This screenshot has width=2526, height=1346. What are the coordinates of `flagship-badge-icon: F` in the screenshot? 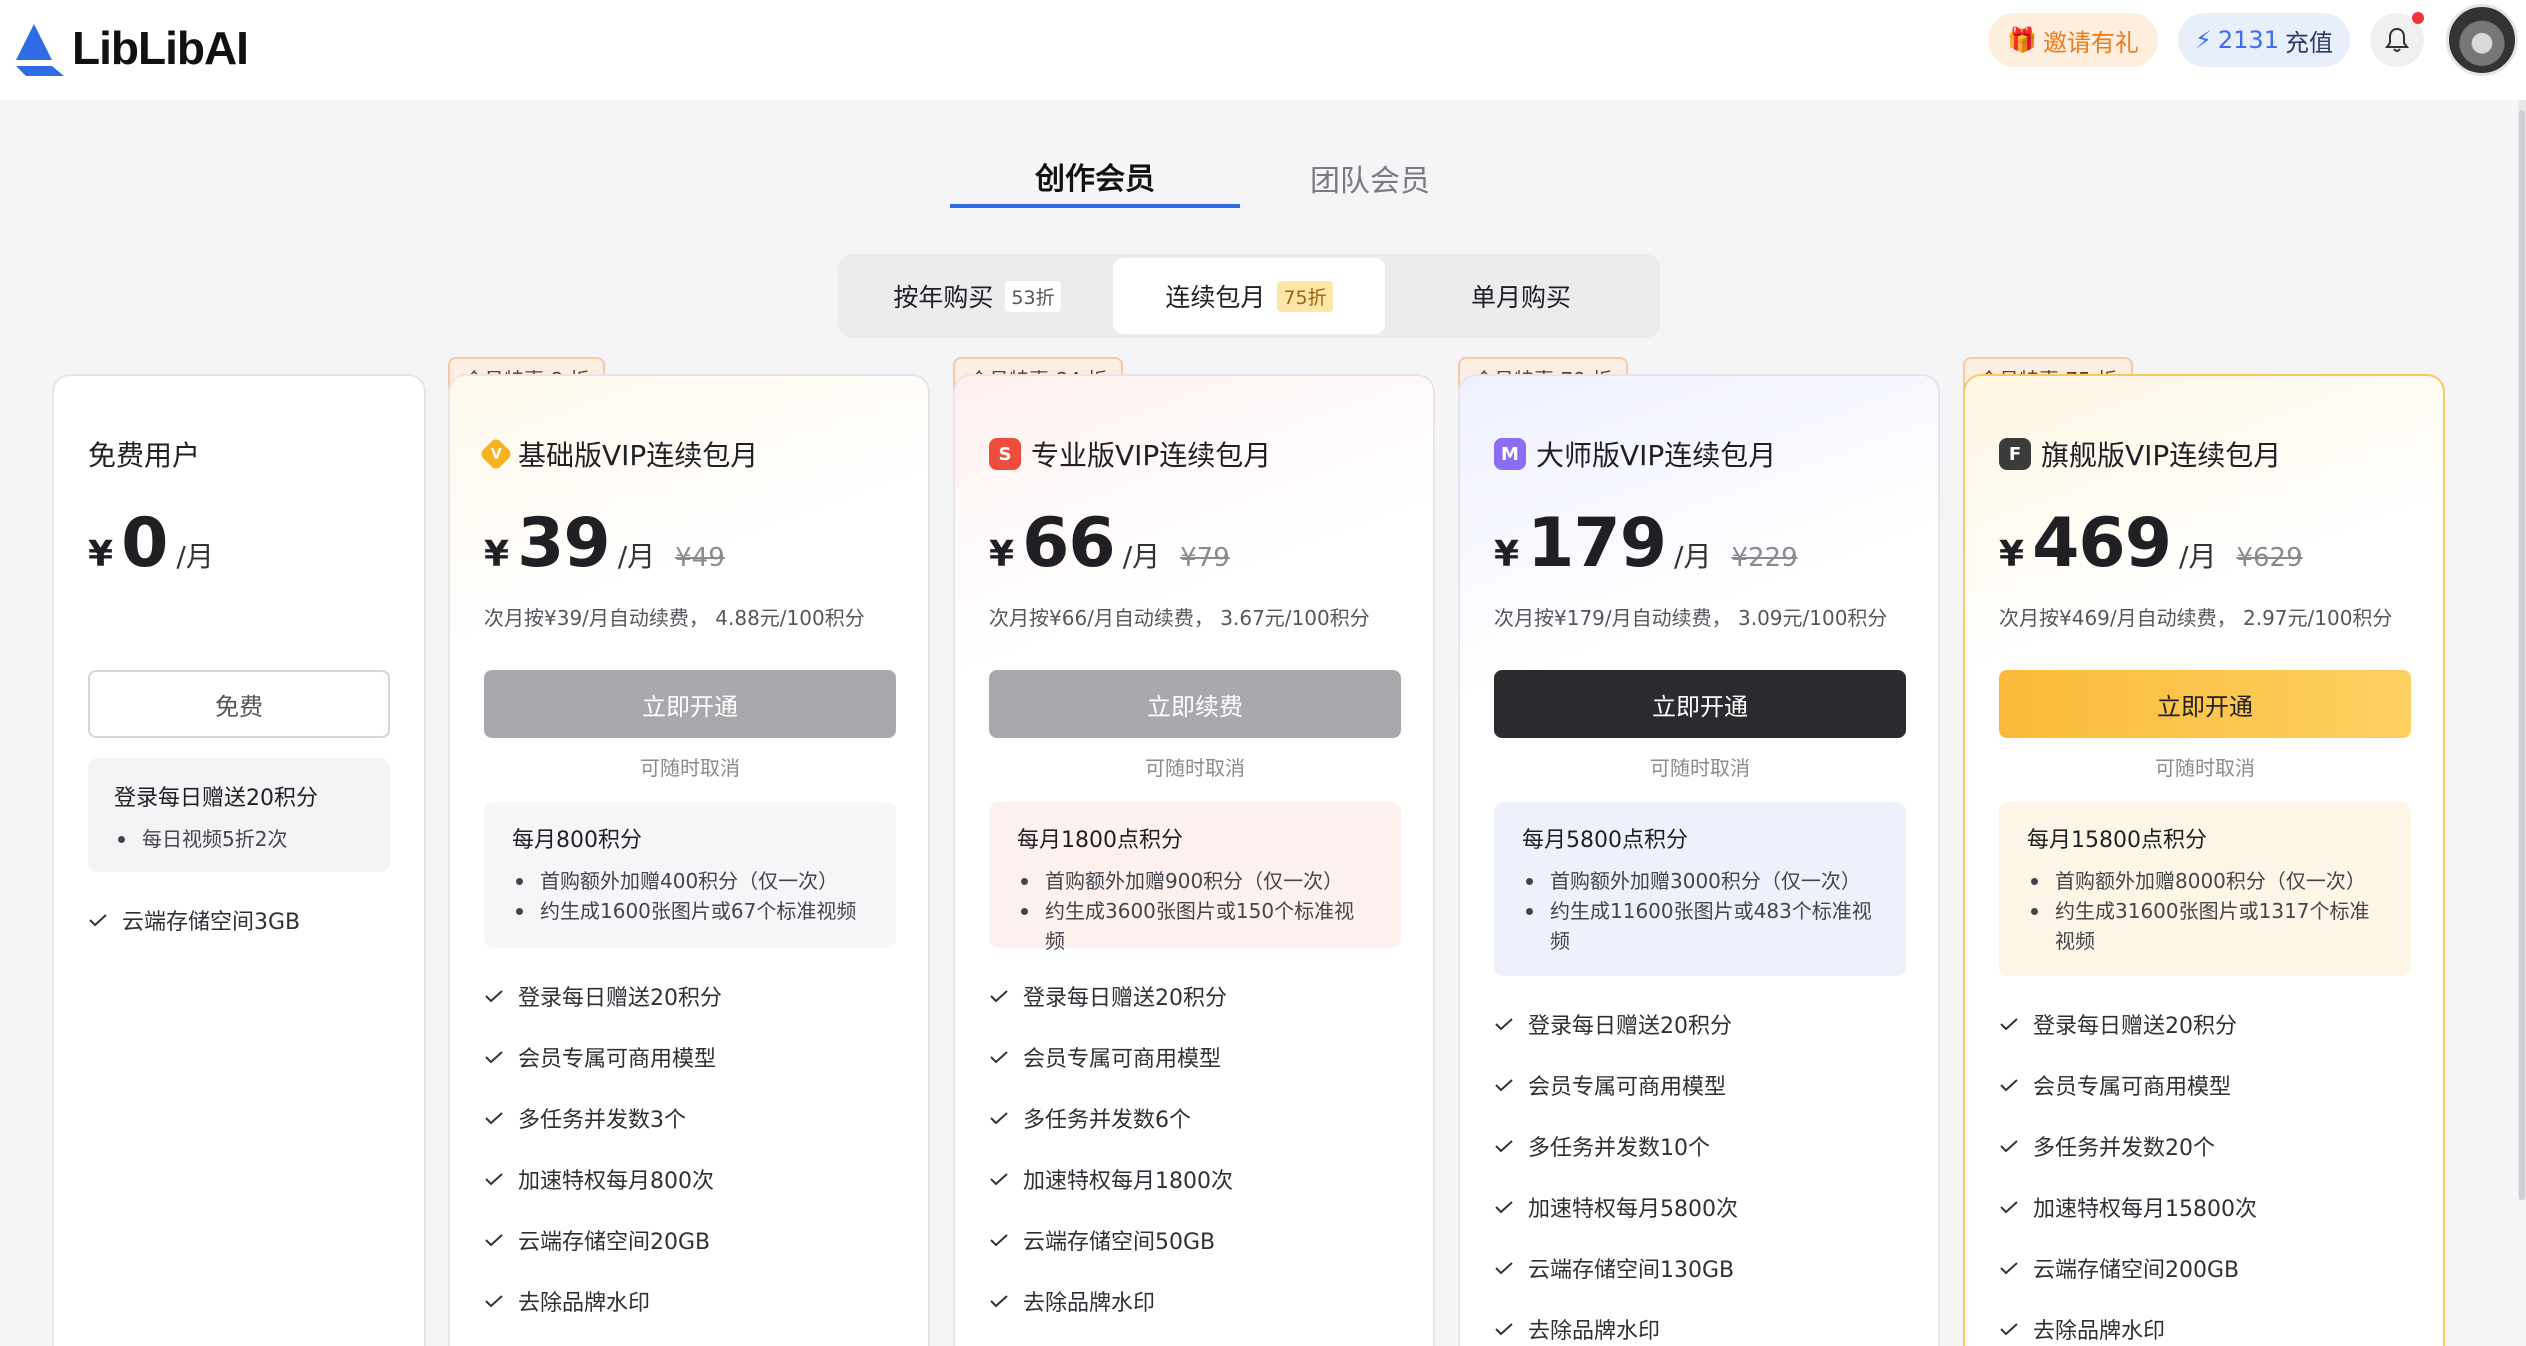 It's located at (2015, 454).